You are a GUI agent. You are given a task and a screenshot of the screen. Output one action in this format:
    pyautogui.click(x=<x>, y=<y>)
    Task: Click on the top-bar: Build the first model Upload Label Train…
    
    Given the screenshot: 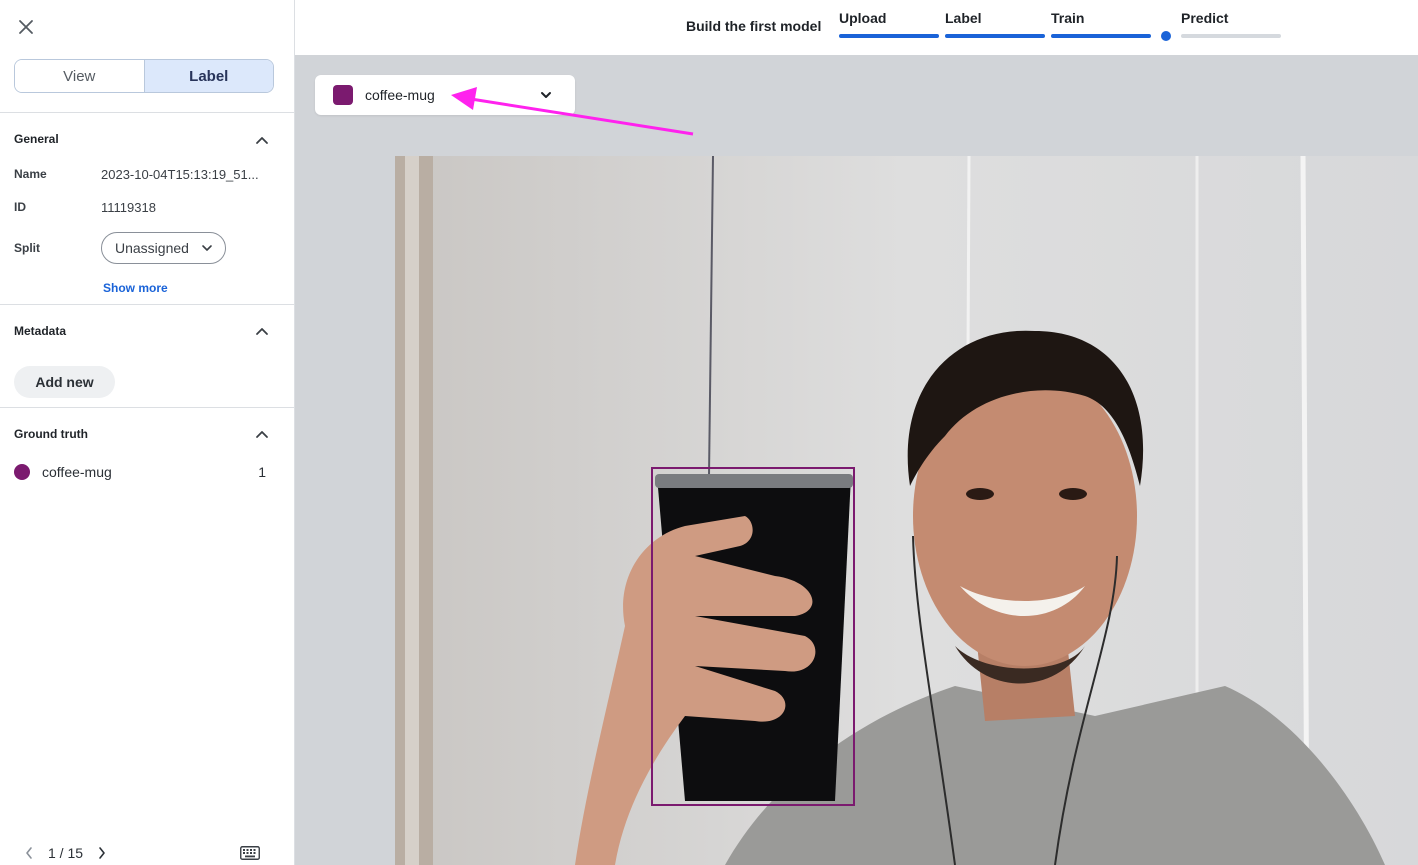 What is the action you would take?
    pyautogui.click(x=856, y=27)
    